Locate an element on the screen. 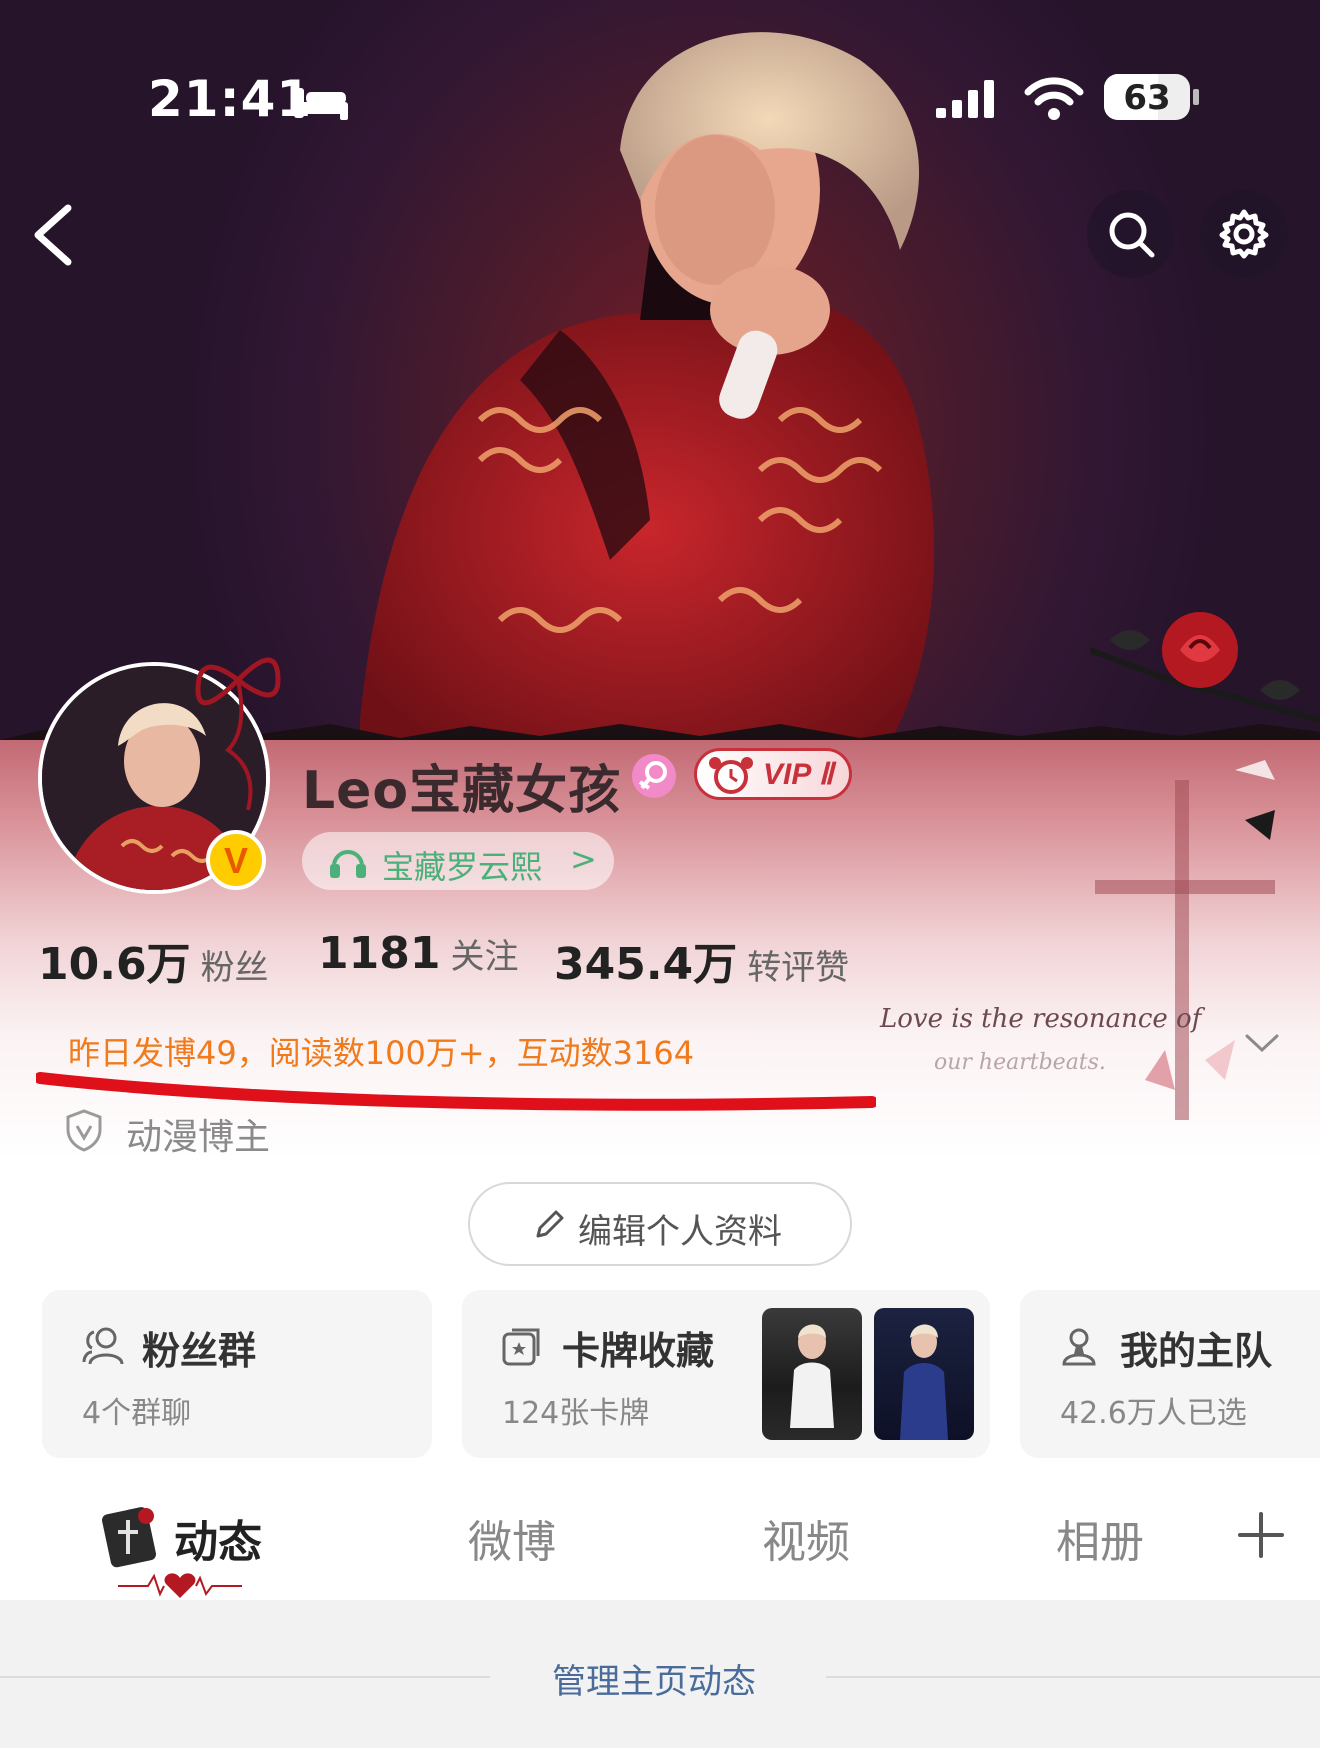  stat-label: 粉丝 is located at coordinates (234, 968).